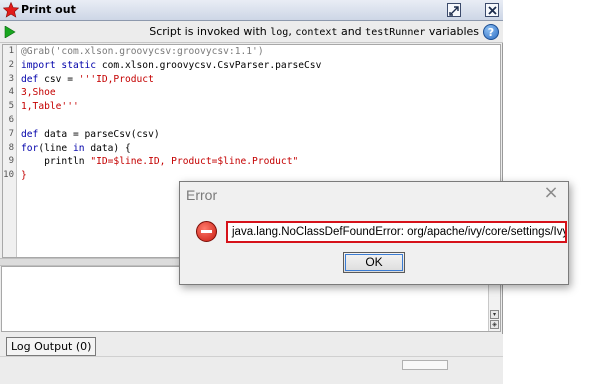  I want to click on error-icon, so click(206, 231).